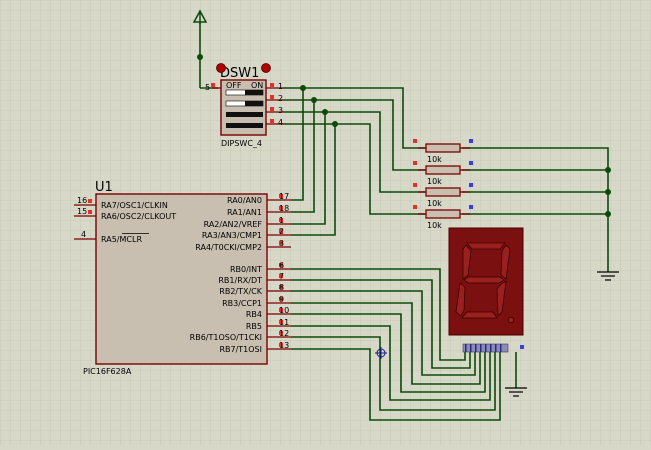  What do you see at coordinates (266, 68) in the screenshot?
I see `dip-right-indicator` at bounding box center [266, 68].